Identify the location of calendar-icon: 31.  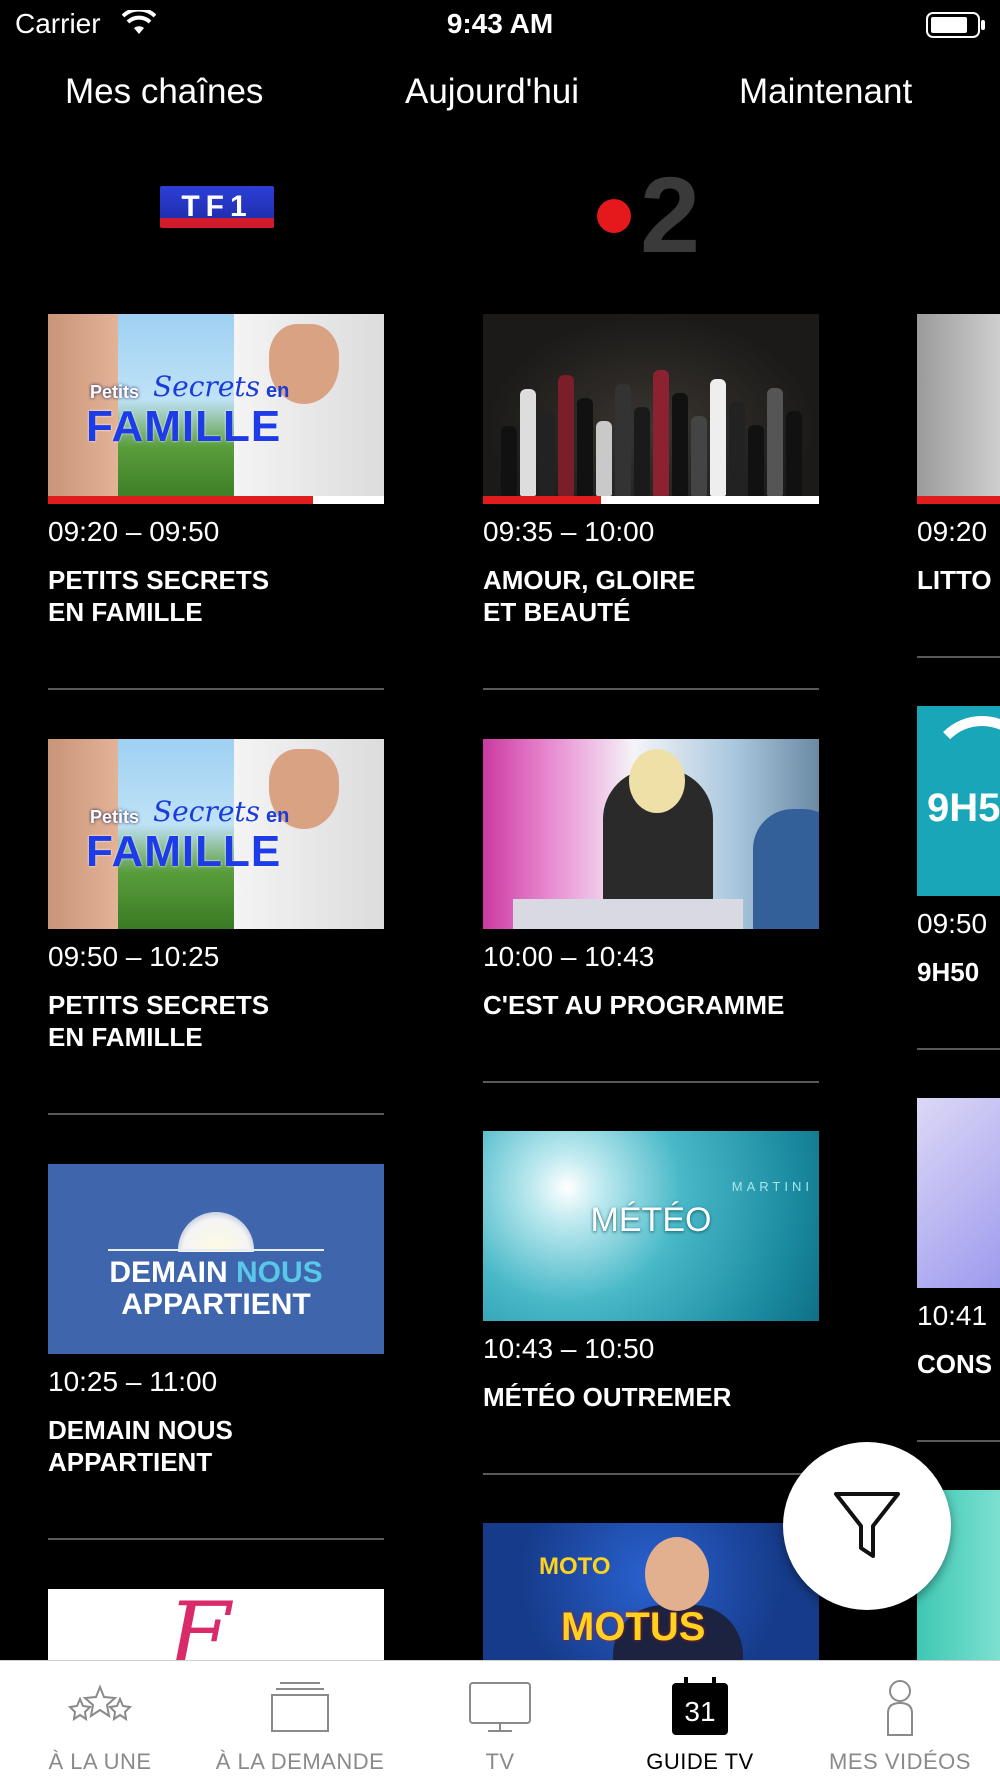
(700, 1706).